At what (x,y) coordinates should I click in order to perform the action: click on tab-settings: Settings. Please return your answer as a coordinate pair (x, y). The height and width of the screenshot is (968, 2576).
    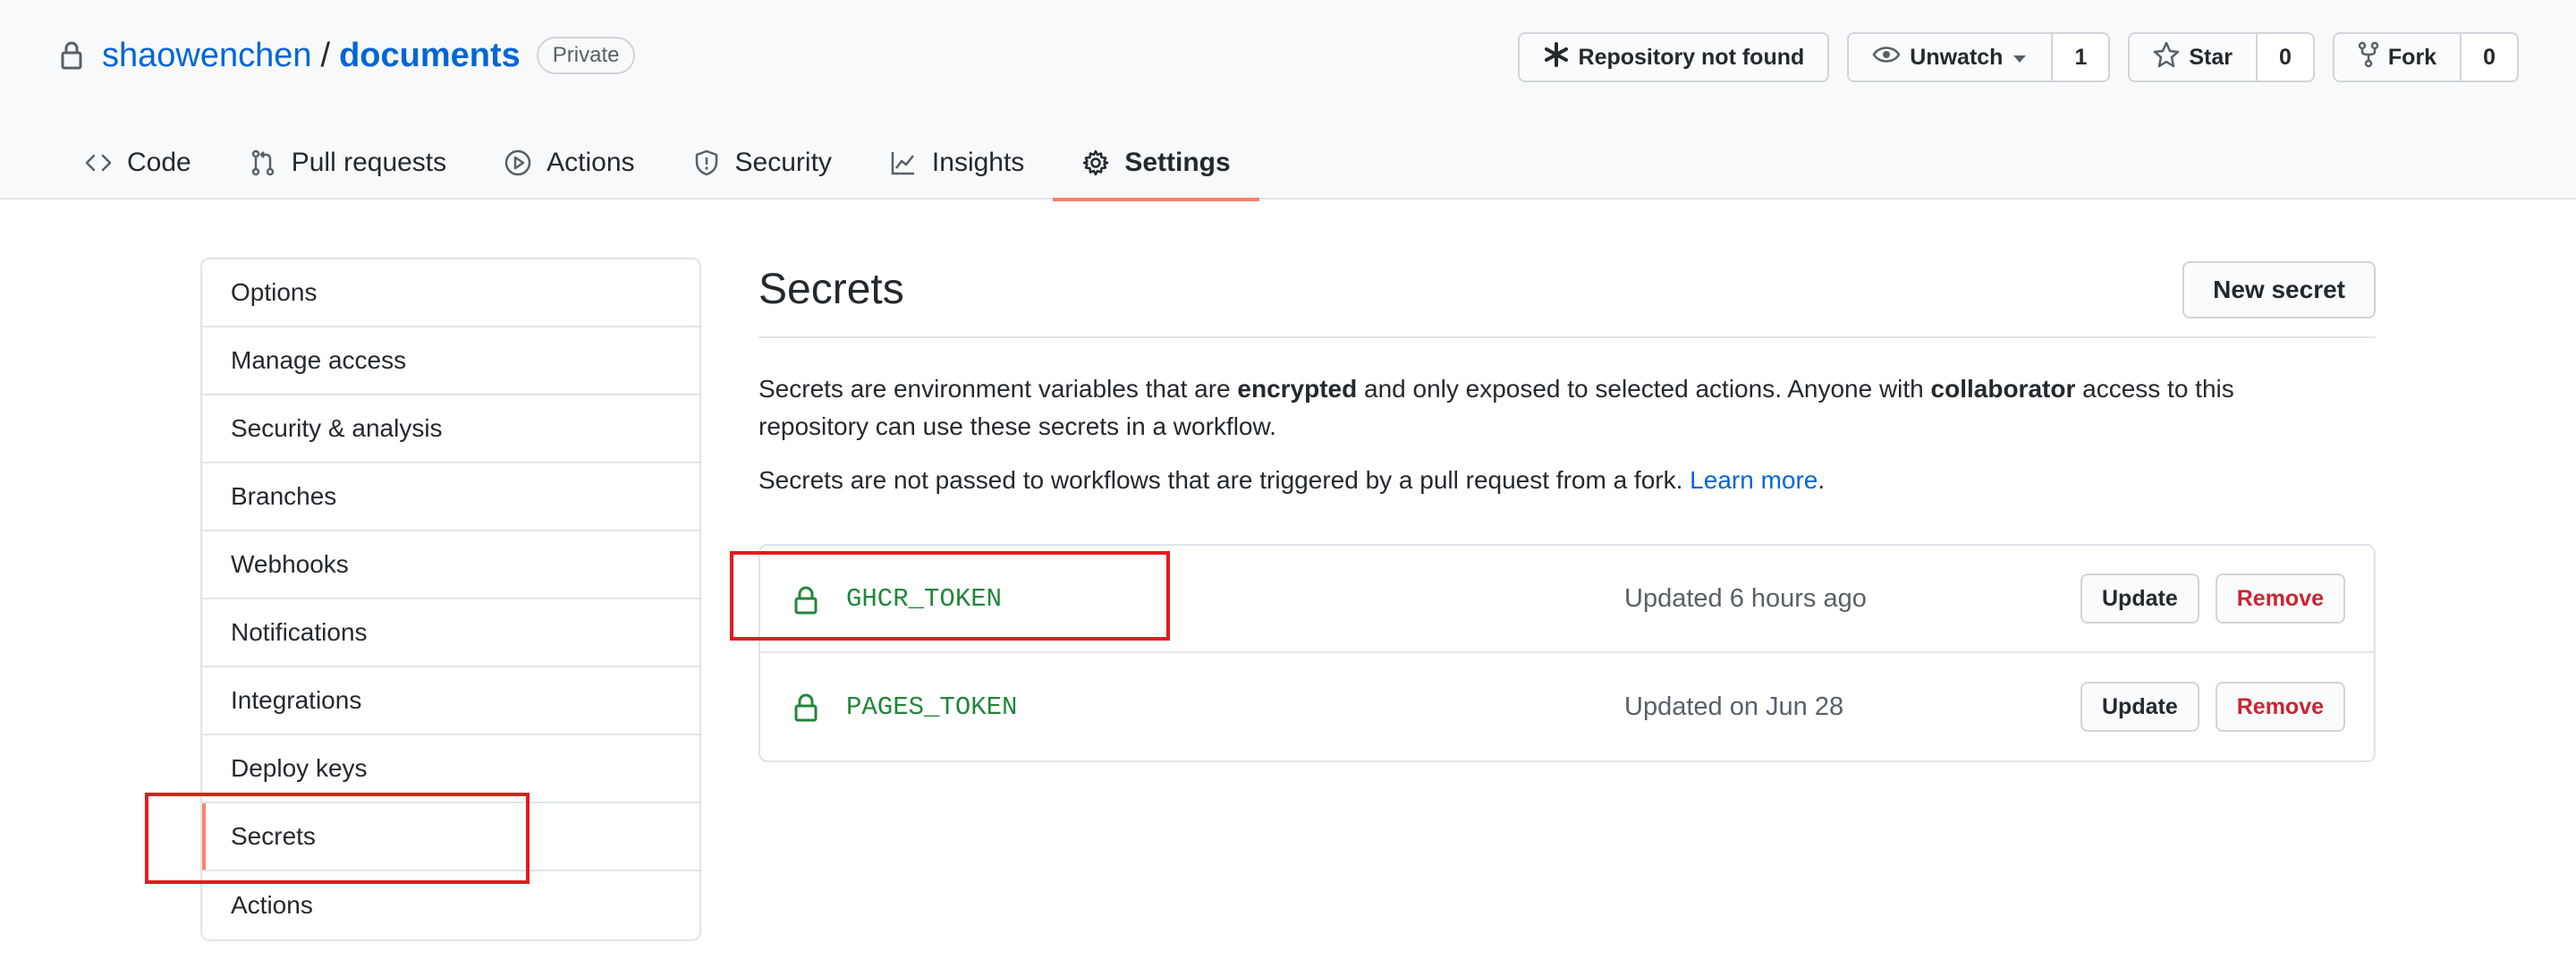
    Looking at the image, I should click on (1156, 163).